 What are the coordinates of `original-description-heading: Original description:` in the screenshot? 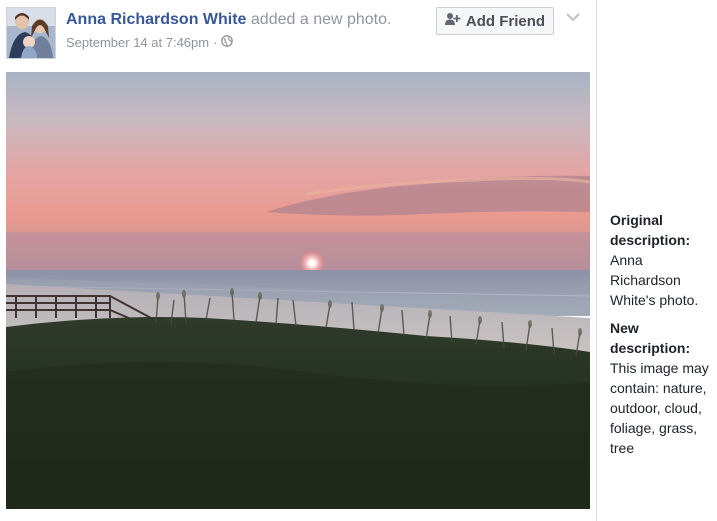 It's located at (650, 230).